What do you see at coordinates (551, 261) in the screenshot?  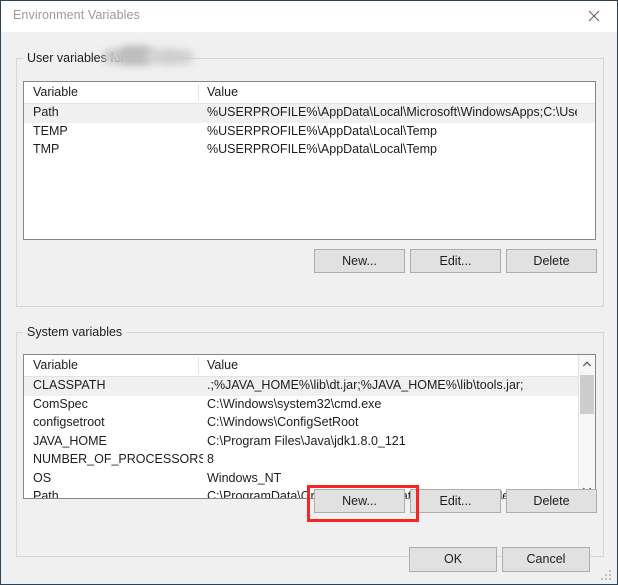 I see `user-delete-button: Delete` at bounding box center [551, 261].